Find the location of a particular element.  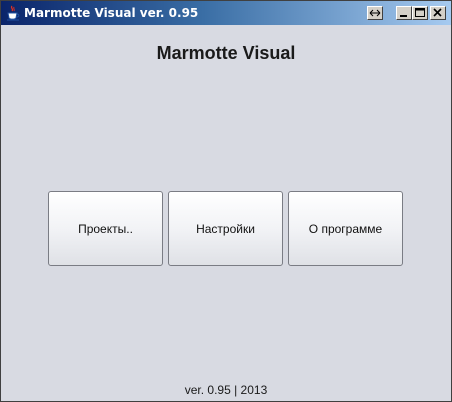

about-button-label: О программе is located at coordinates (345, 228).